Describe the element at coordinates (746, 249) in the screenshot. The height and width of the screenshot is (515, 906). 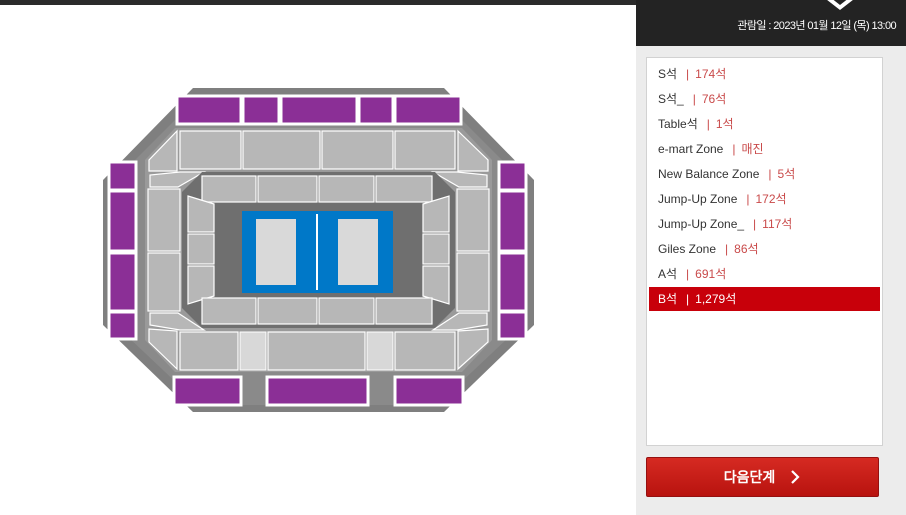
I see `seat-grade-count: 86석` at that location.